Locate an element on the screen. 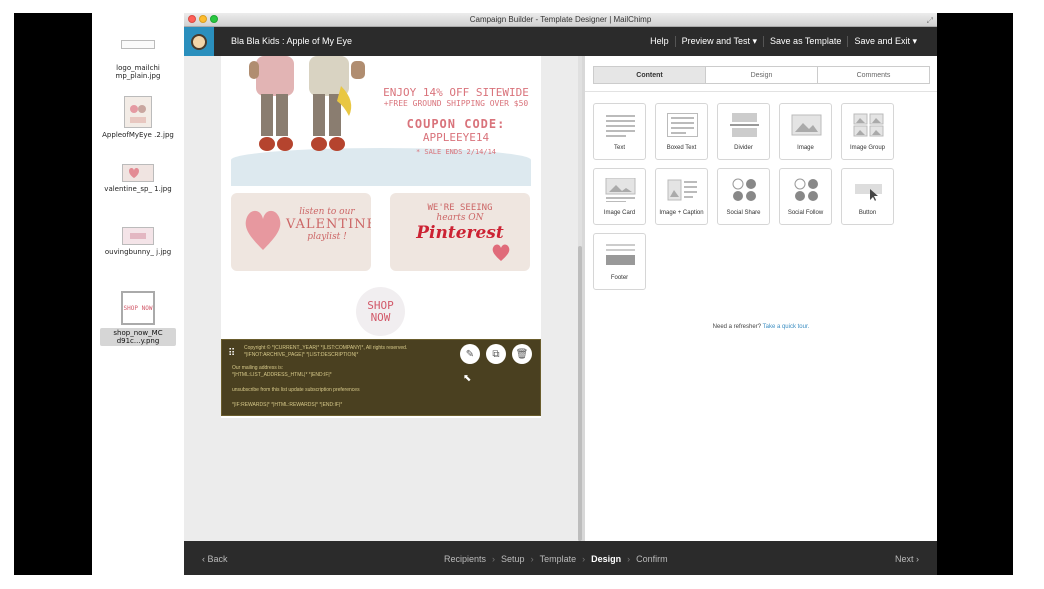  image-card-icon is located at coordinates (620, 190).